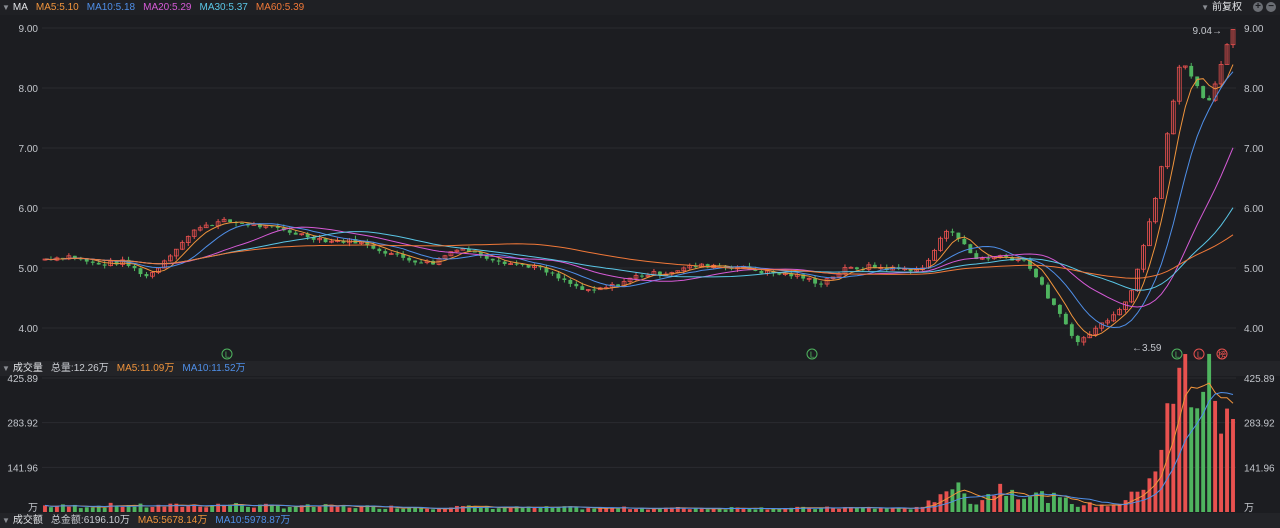 Image resolution: width=1280 pixels, height=528 pixels. What do you see at coordinates (1222, 355) in the screenshot?
I see `marker-label: 榜` at bounding box center [1222, 355].